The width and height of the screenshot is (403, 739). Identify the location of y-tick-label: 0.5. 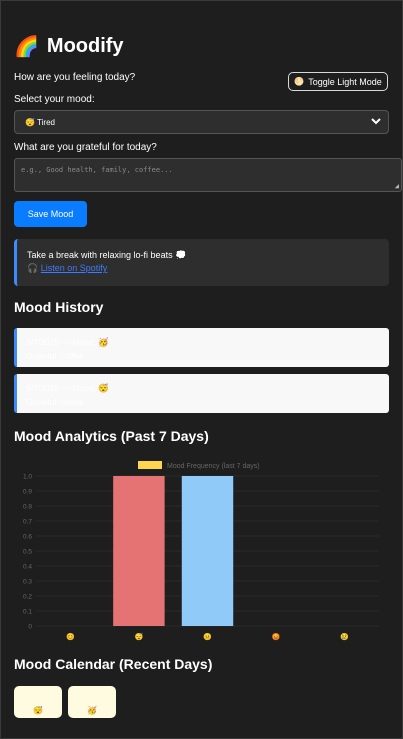
(27, 552).